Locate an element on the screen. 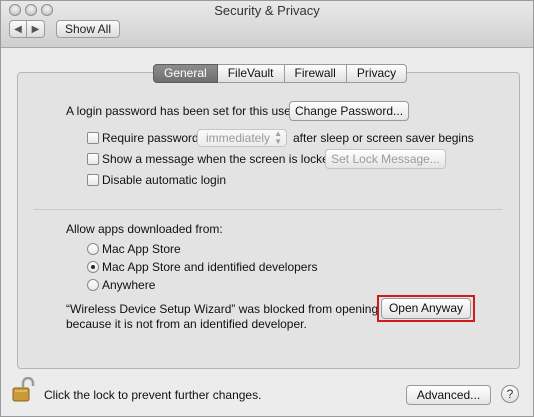 This screenshot has height=417, width=534. open-anyway-button: Open Anyway is located at coordinates (426, 308).